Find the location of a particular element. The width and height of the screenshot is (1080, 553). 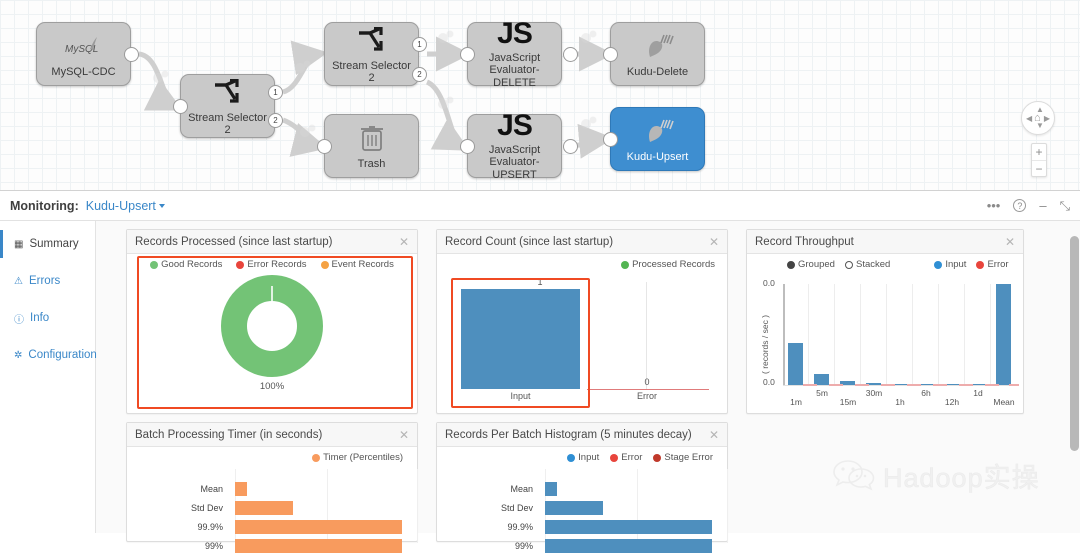

bar-error-12h is located at coordinates (966, 385).